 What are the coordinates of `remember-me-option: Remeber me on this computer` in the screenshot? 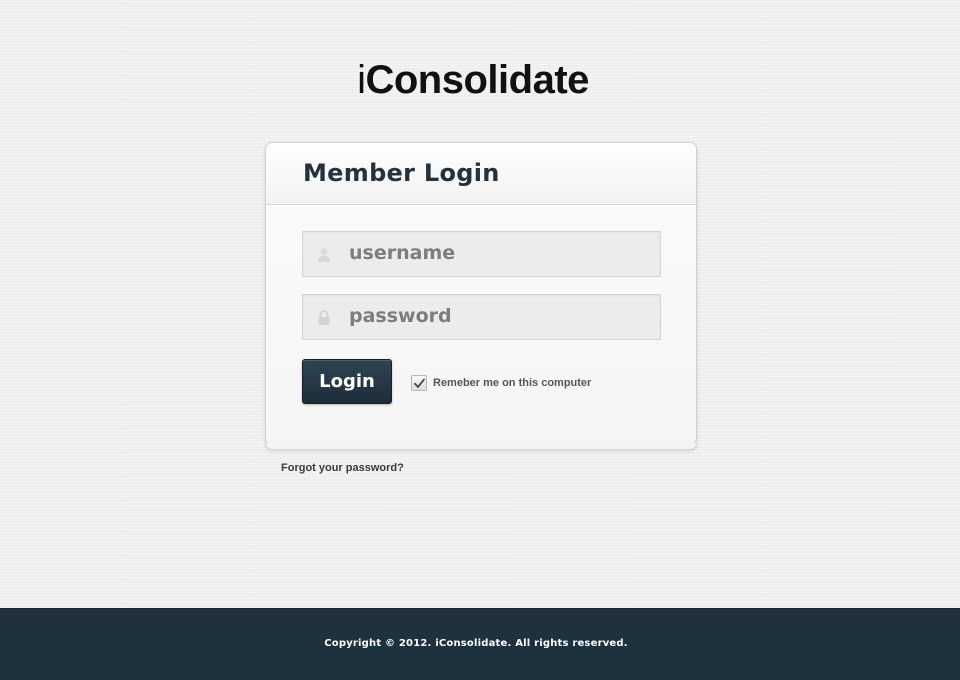 It's located at (501, 382).